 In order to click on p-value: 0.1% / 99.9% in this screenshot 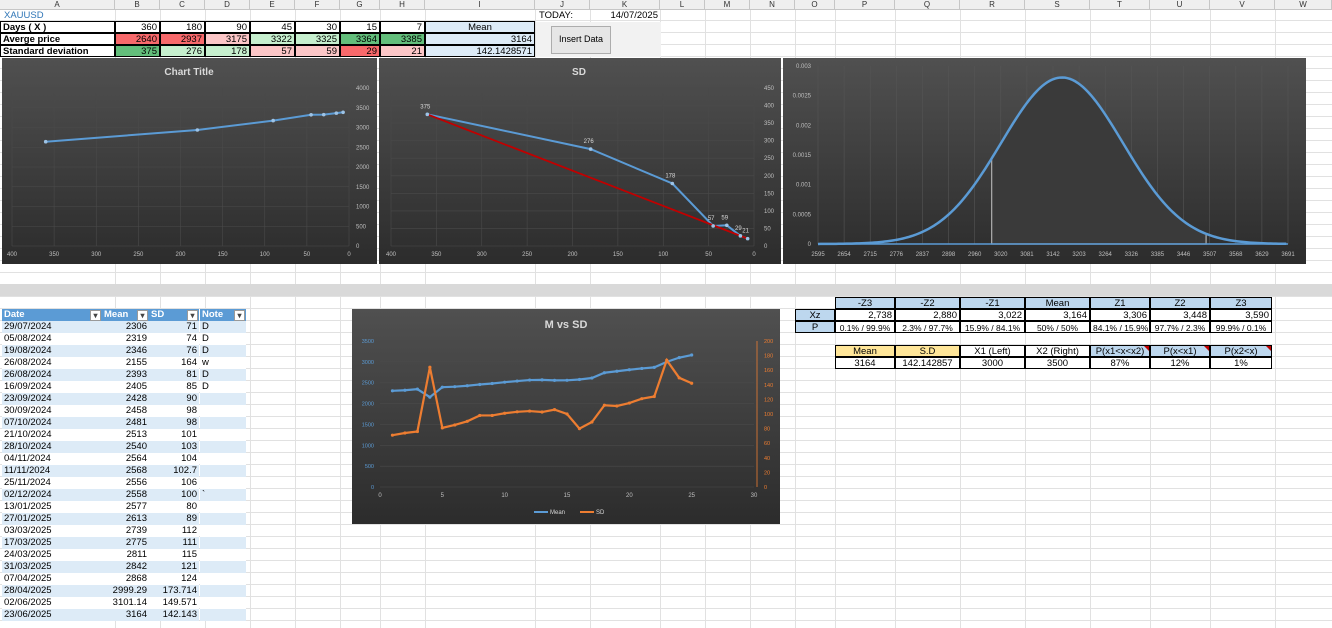, I will do `click(865, 327)`.